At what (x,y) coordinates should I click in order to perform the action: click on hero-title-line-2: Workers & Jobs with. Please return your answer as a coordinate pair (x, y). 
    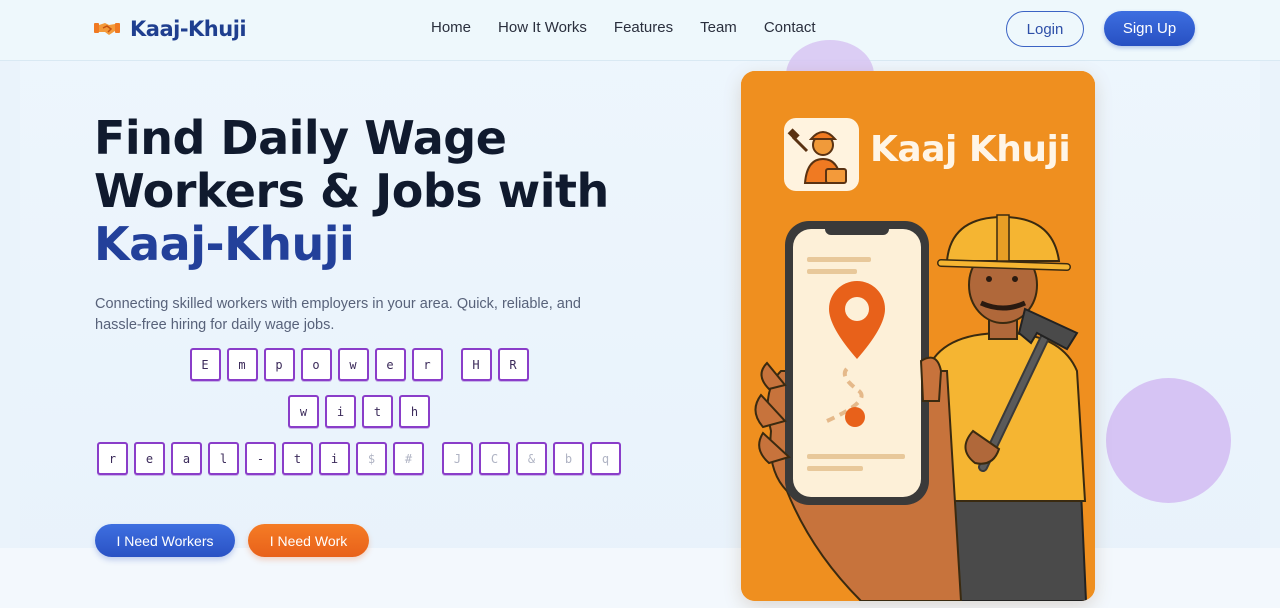
    Looking at the image, I should click on (351, 191).